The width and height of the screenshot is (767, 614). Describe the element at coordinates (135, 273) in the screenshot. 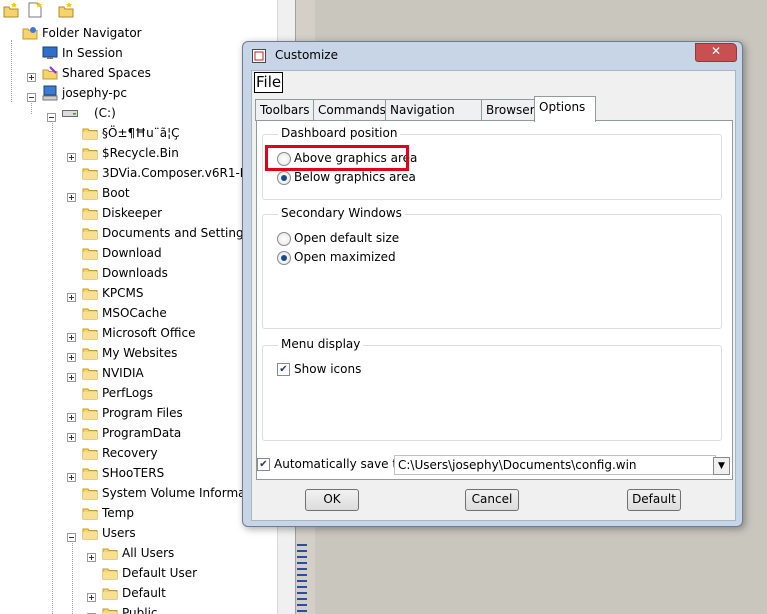

I see `tree-item-label: Downloads` at that location.